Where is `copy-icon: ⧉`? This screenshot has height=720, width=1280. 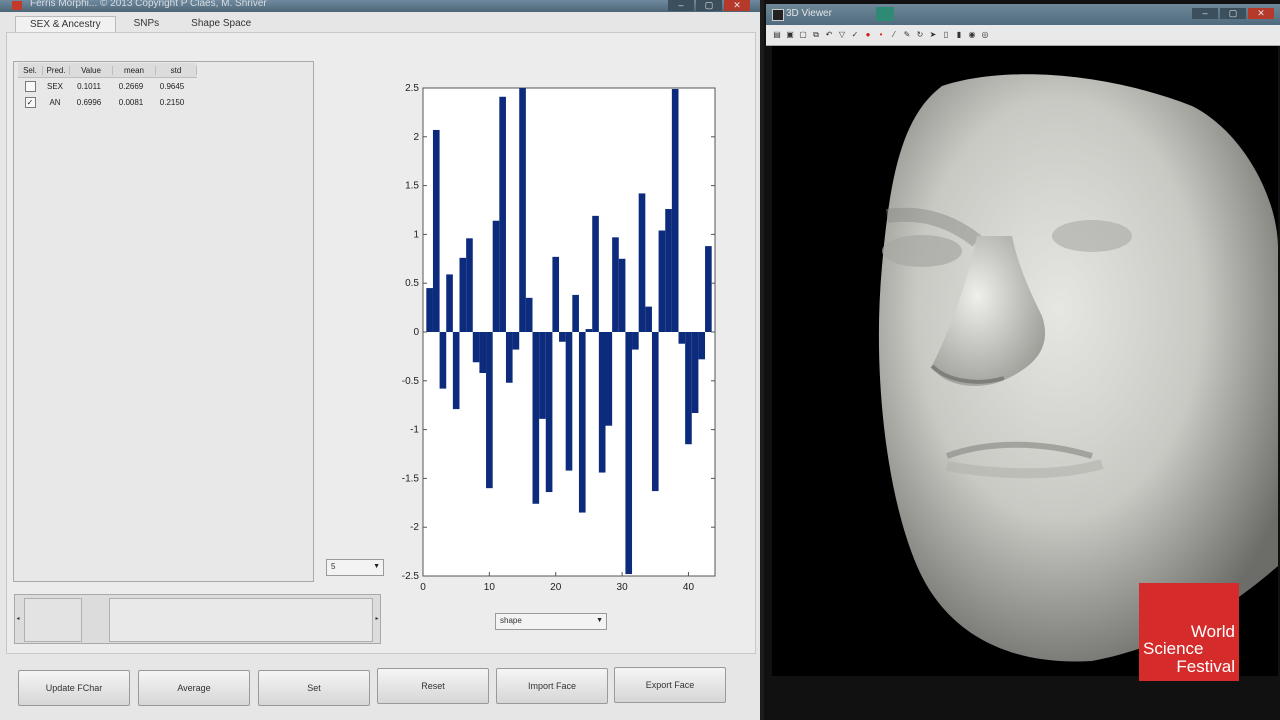 copy-icon: ⧉ is located at coordinates (816, 35).